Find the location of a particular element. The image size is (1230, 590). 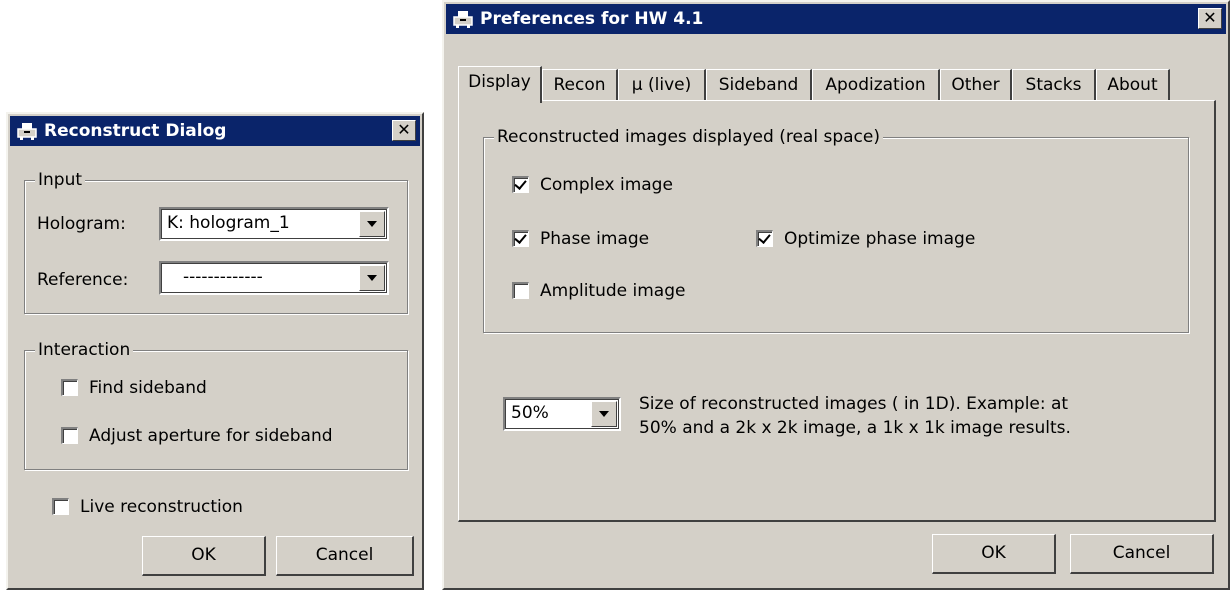

phase-image-label: Phase image is located at coordinates (595, 239).